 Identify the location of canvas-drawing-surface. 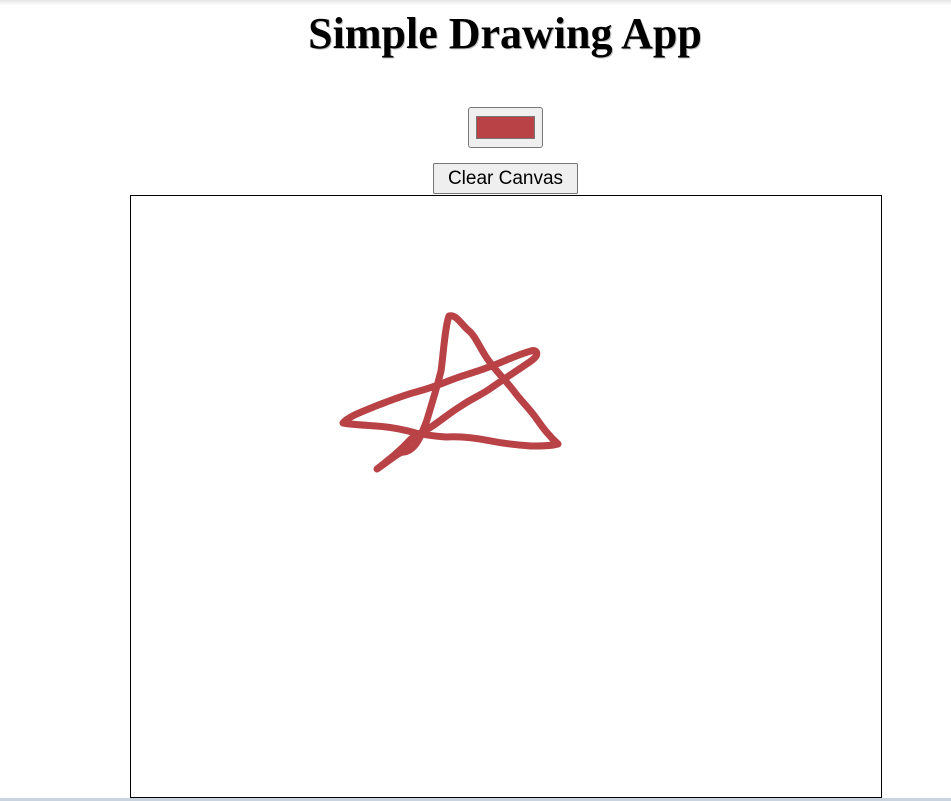
(450, 392).